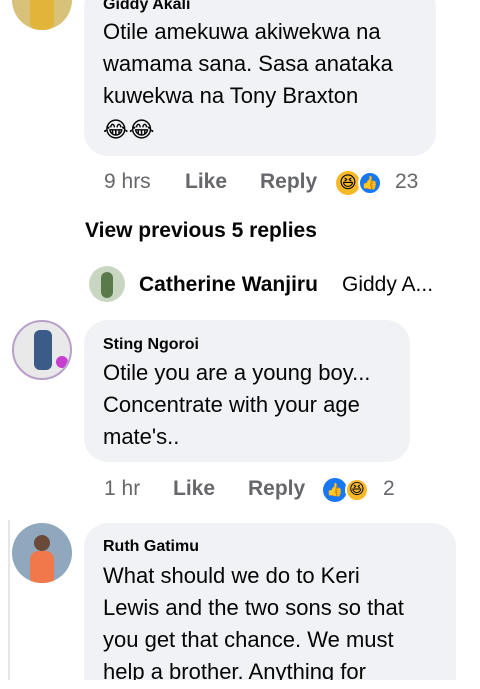 Image resolution: width=480 pixels, height=689 pixels. What do you see at coordinates (42, 15) in the screenshot?
I see `avatar-giddy-akali` at bounding box center [42, 15].